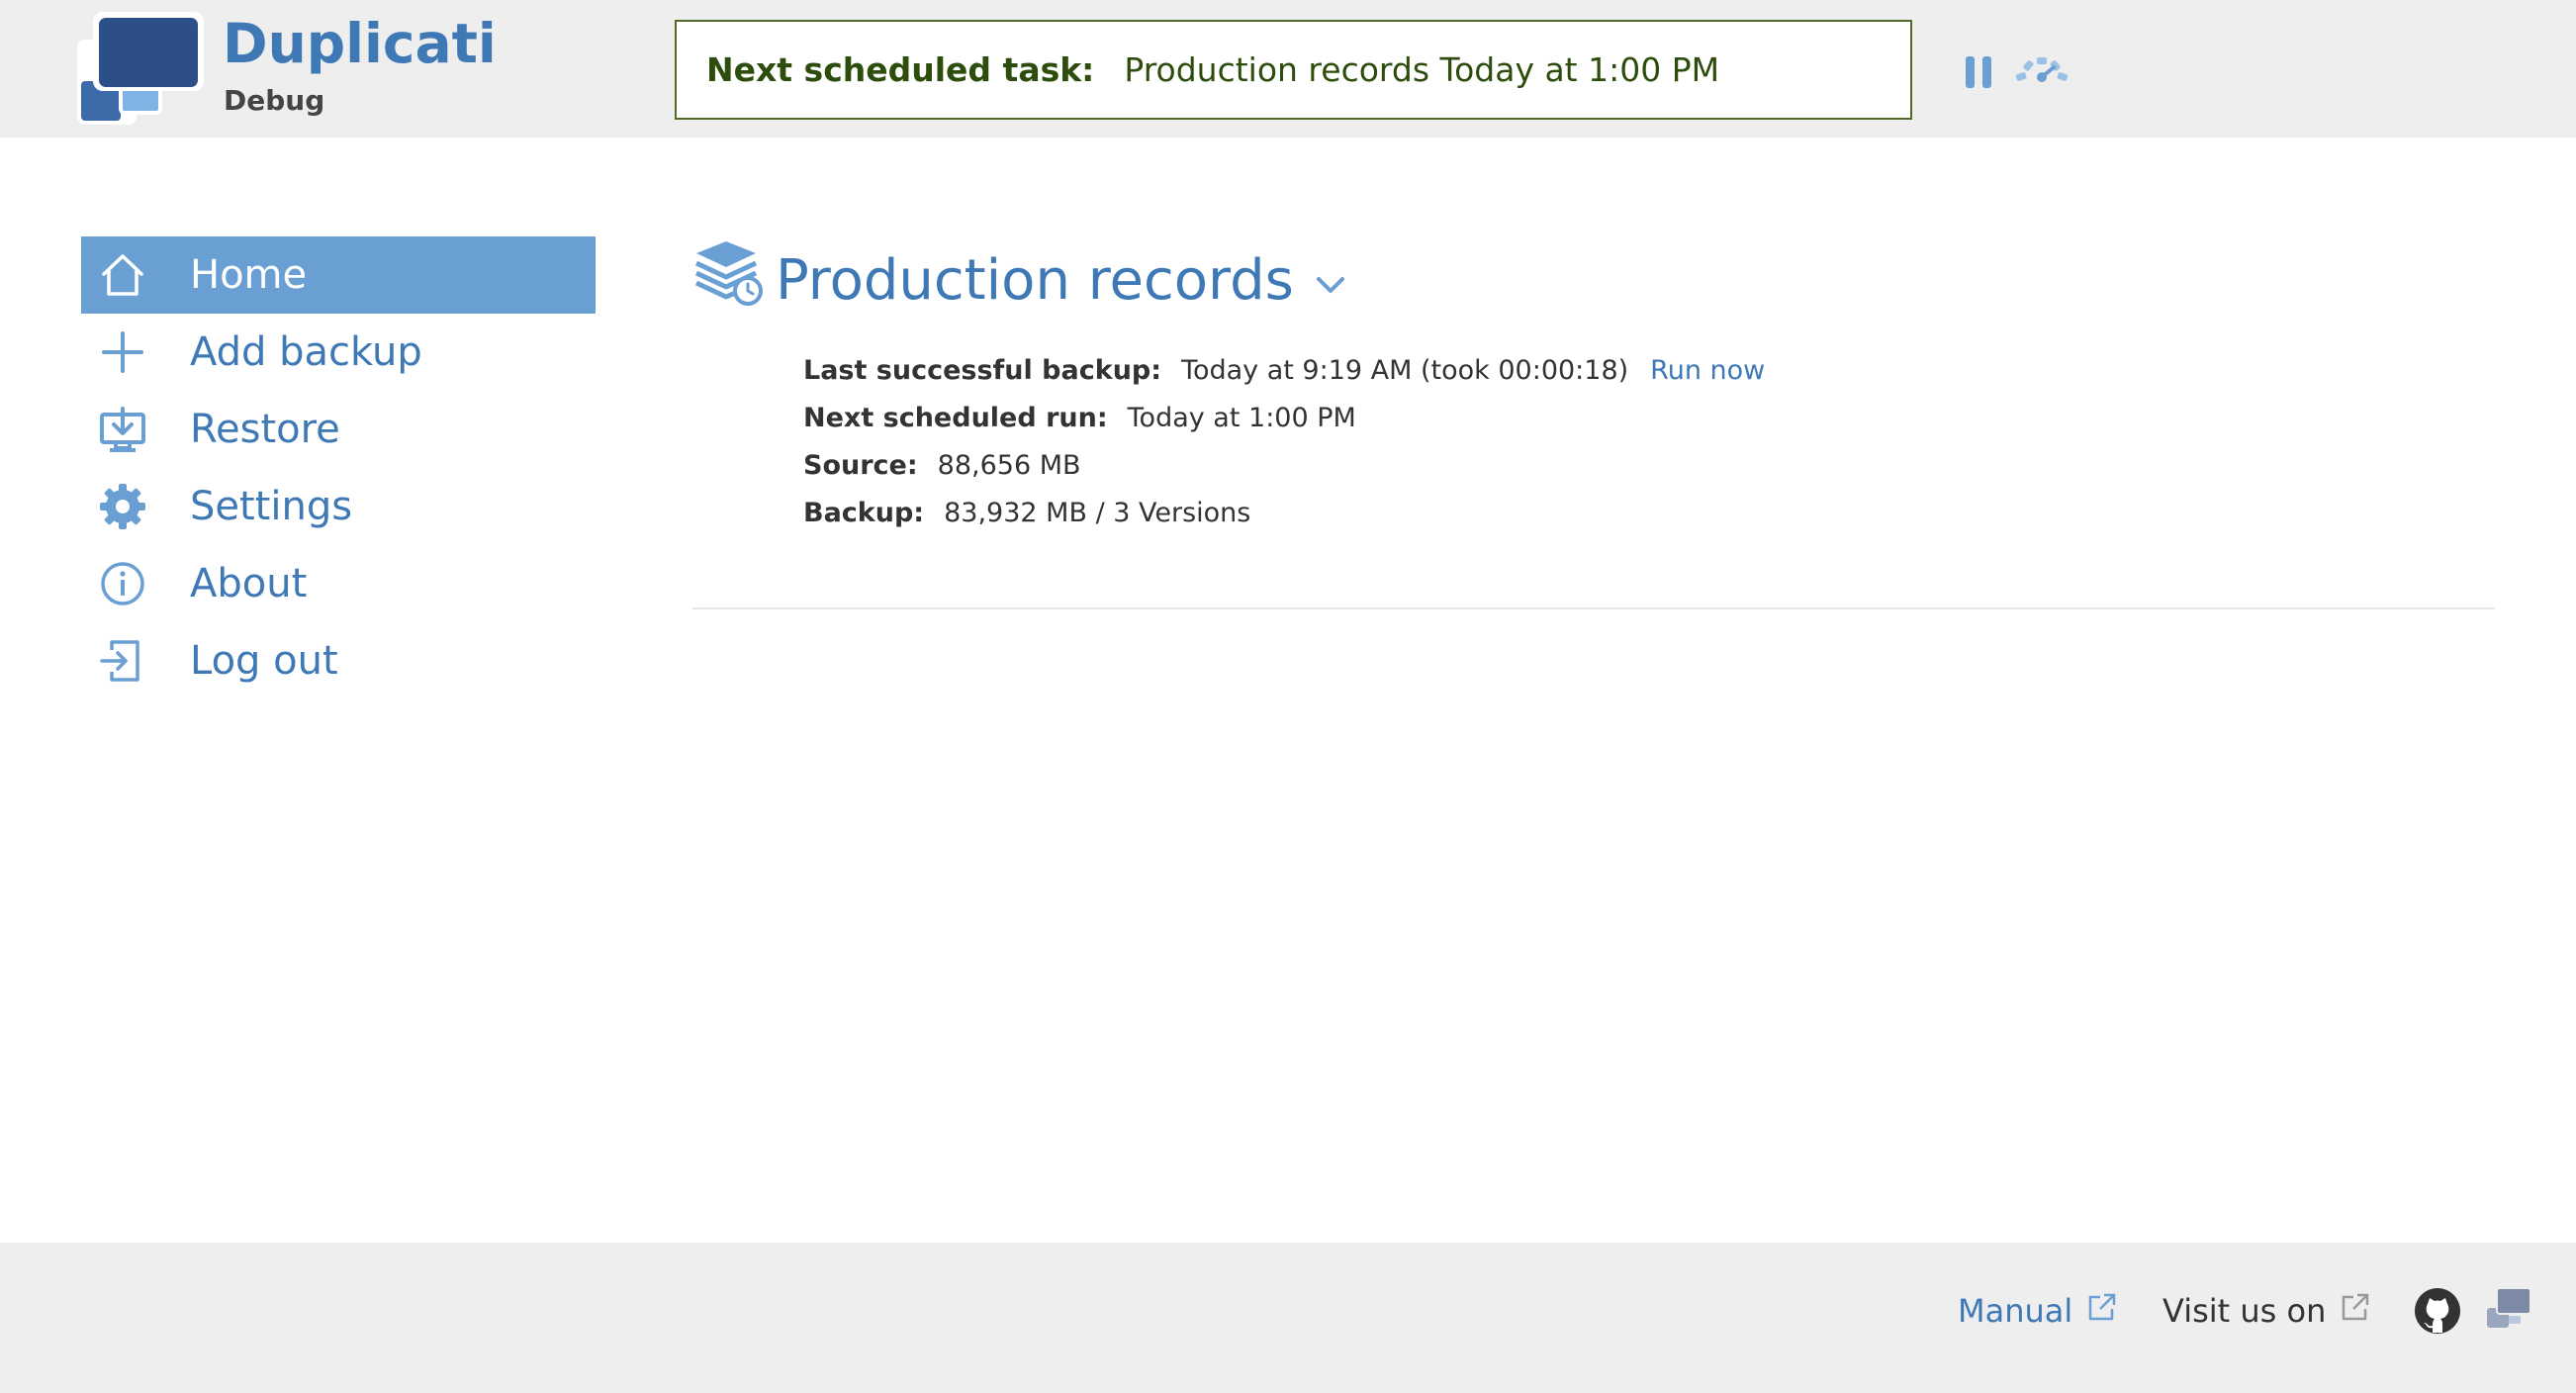 The height and width of the screenshot is (1393, 2576). I want to click on sidebar-item-about: About, so click(339, 583).